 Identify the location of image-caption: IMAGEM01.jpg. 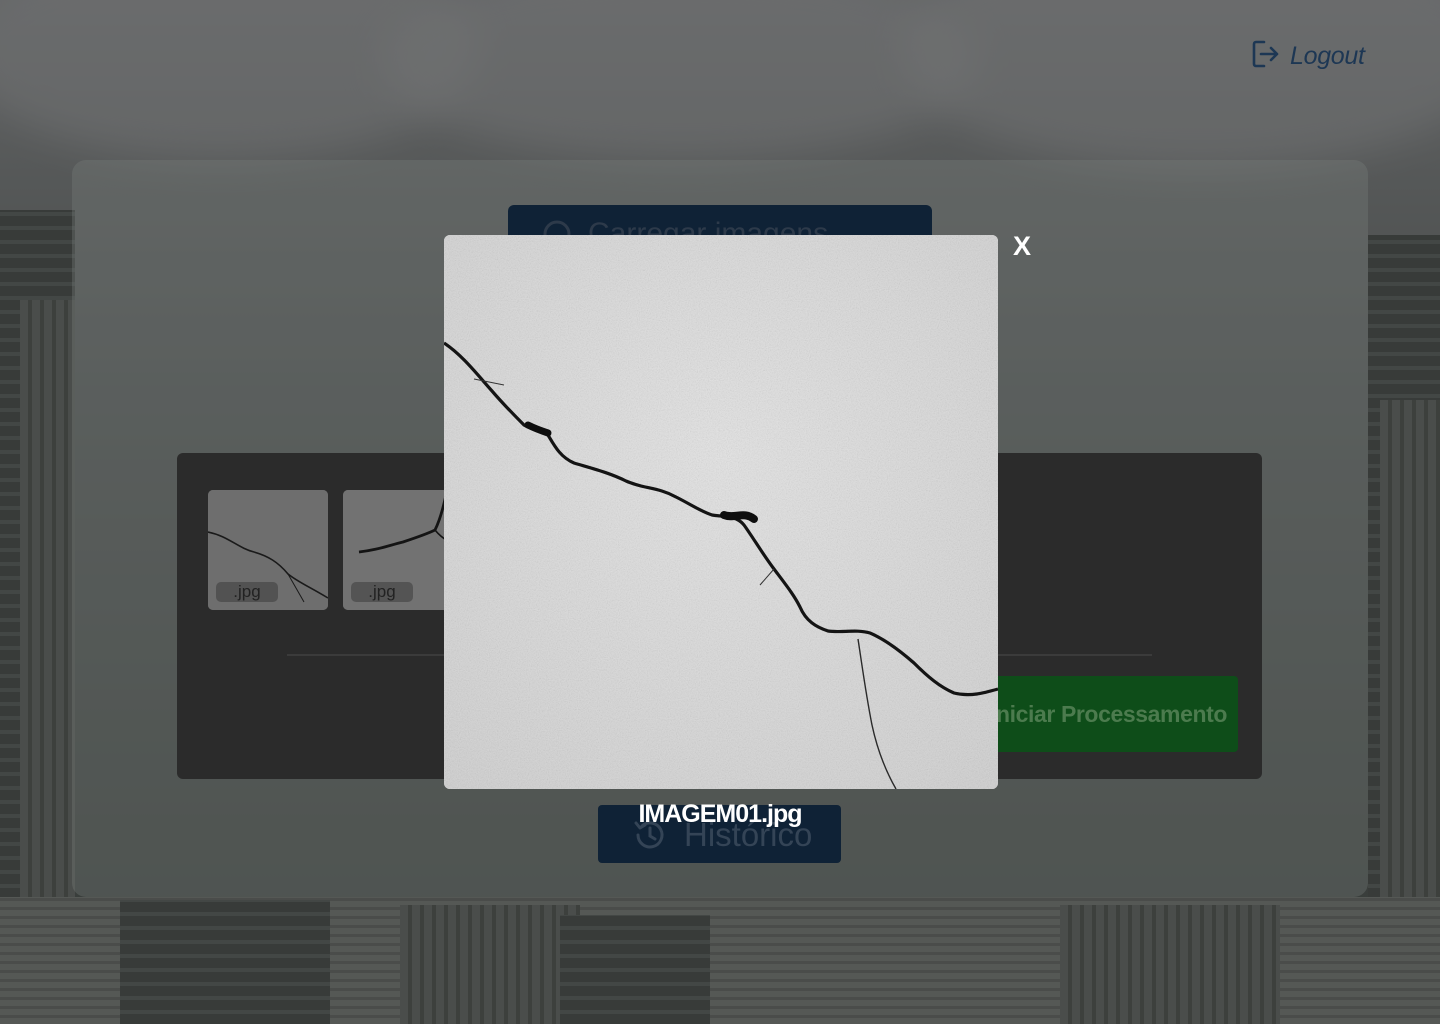
(720, 814).